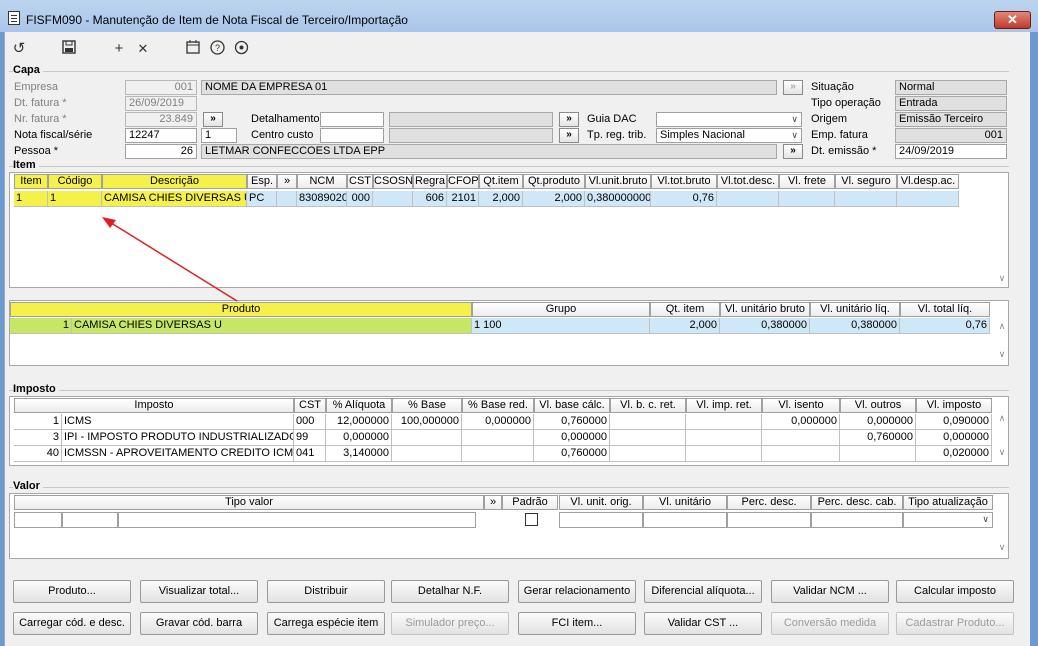 The width and height of the screenshot is (1038, 646). What do you see at coordinates (928, 181) in the screenshot?
I see `item-col-header: Vl.desp.ac.` at bounding box center [928, 181].